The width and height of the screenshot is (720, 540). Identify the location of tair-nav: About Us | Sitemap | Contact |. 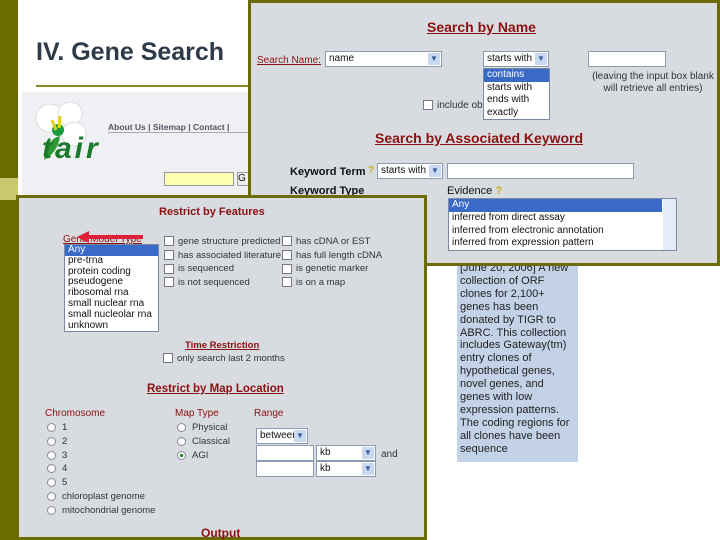
(183, 127).